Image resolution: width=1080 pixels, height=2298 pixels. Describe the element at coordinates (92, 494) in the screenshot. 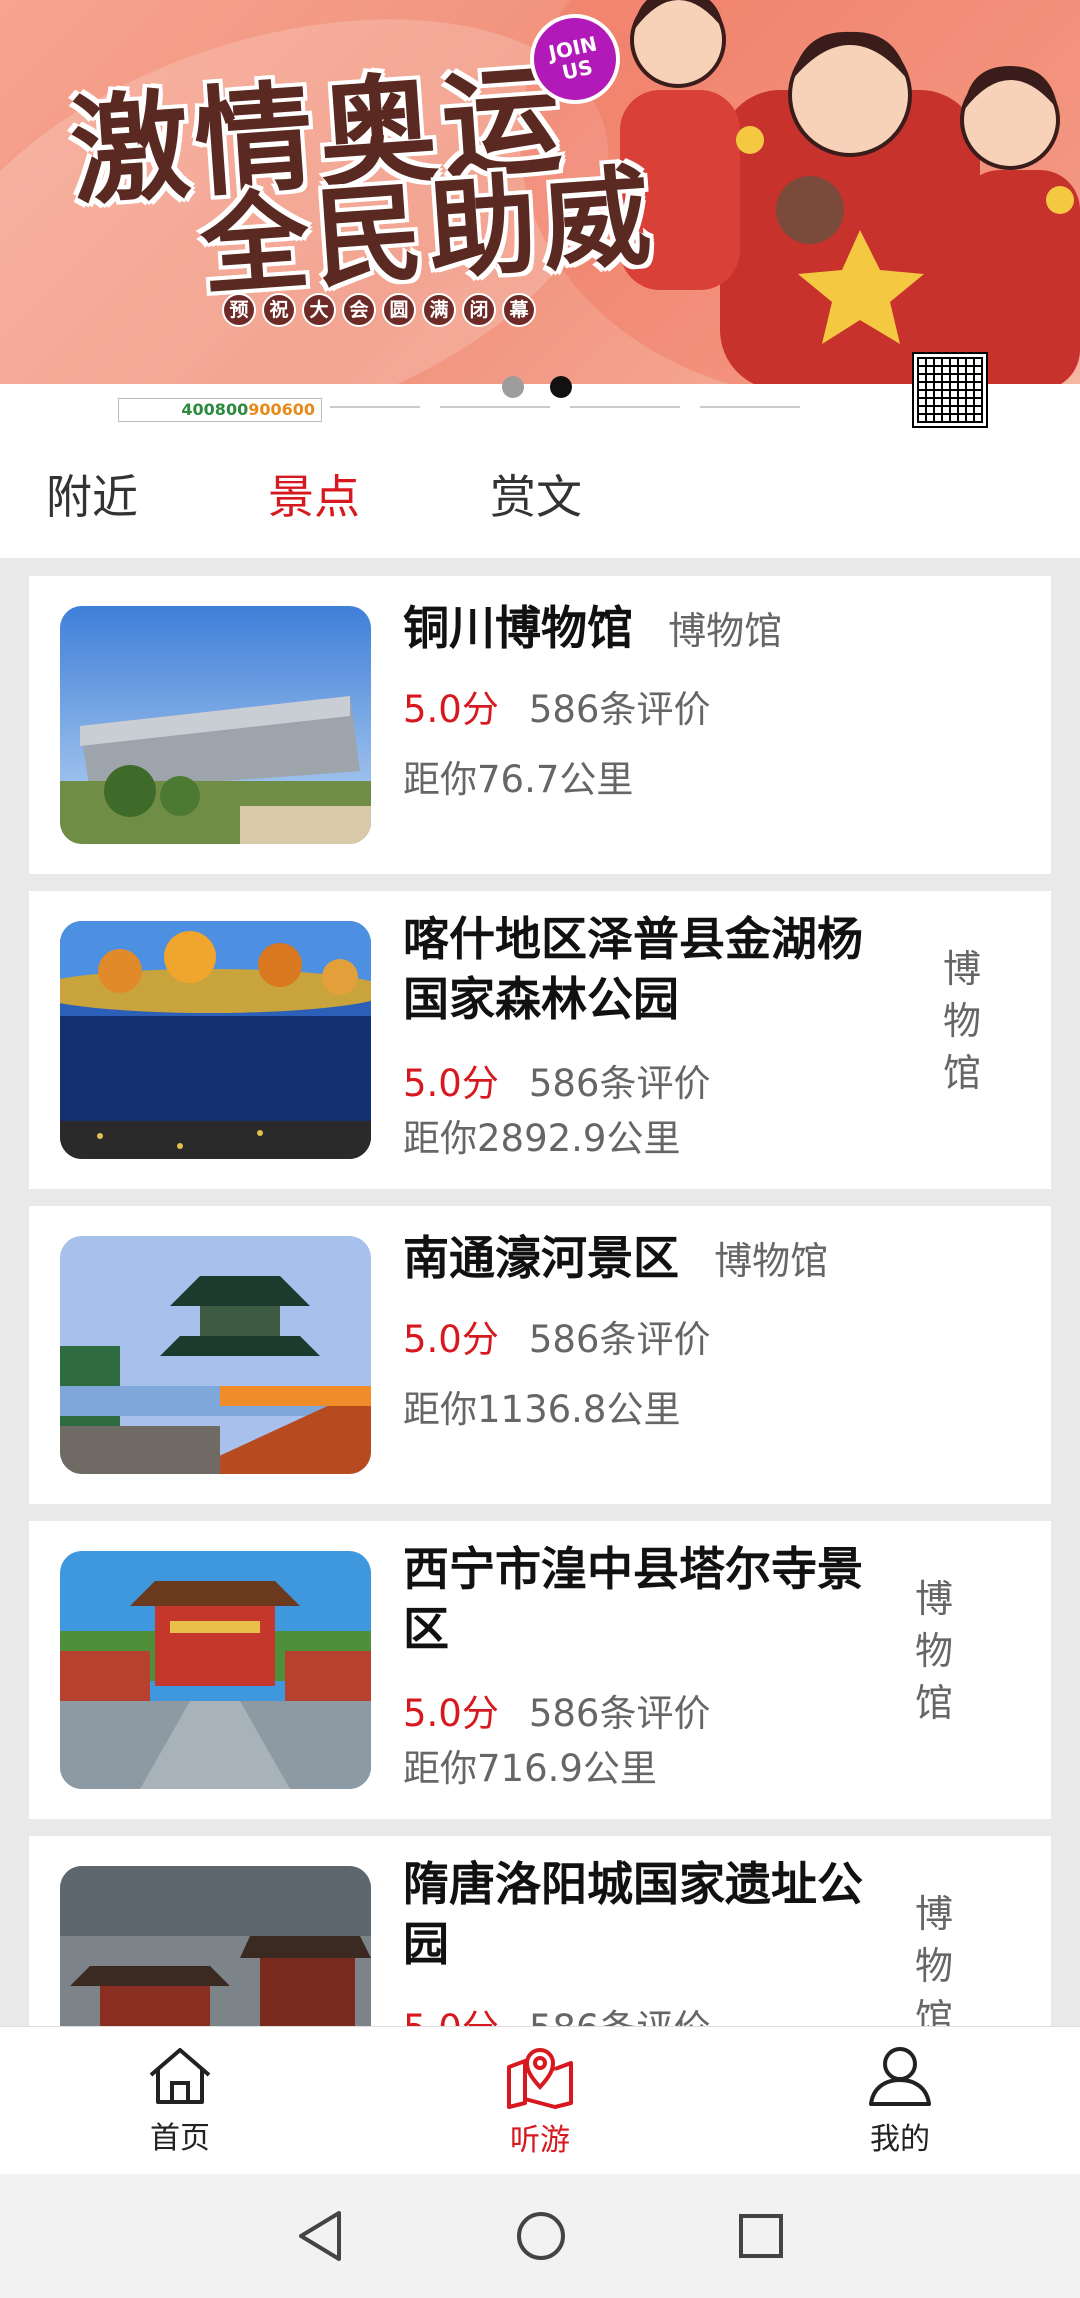

I see `tab-nearby: 附近` at that location.